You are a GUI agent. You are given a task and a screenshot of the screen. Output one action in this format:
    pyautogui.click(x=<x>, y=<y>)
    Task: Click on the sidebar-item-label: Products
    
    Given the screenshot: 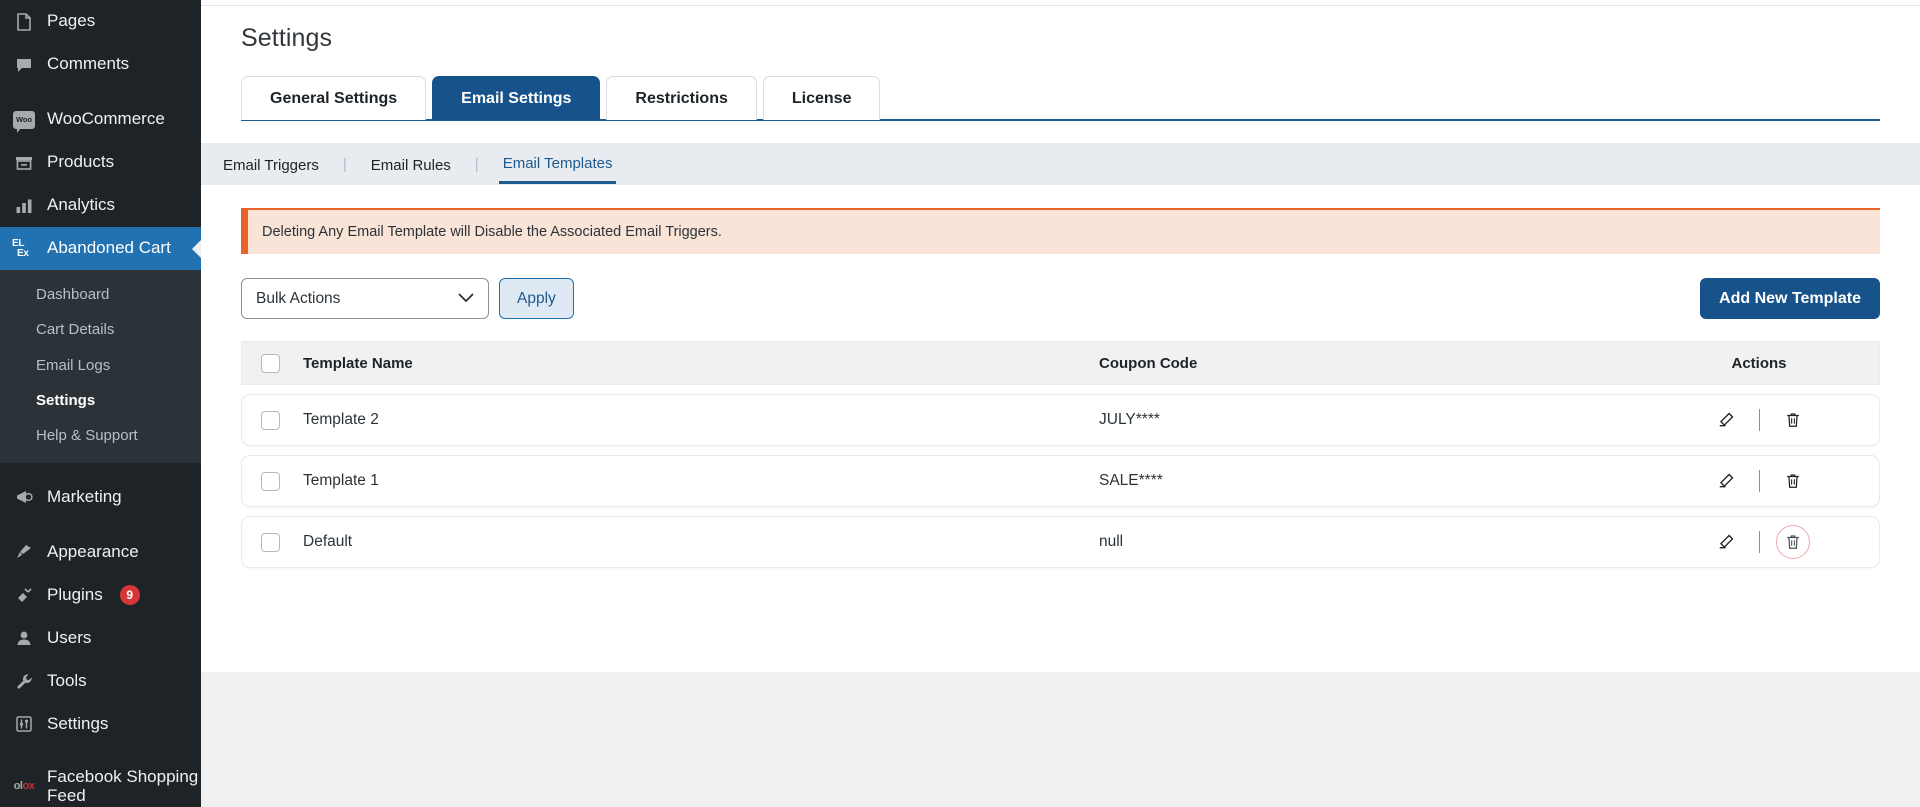 What is the action you would take?
    pyautogui.click(x=81, y=162)
    